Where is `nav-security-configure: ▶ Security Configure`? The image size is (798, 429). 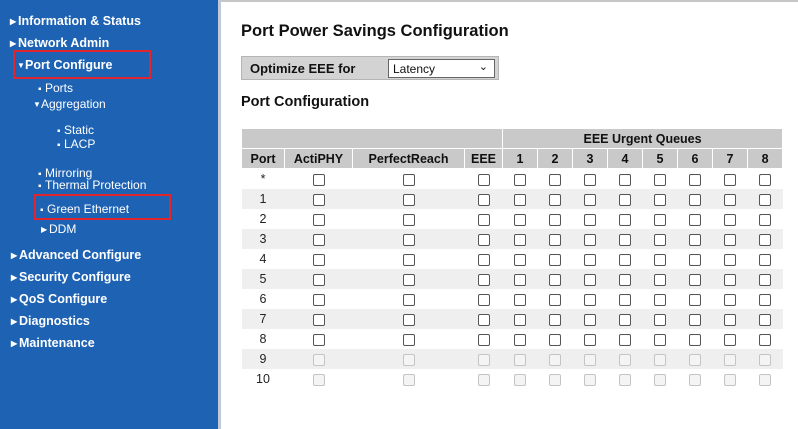
nav-security-configure: ▶ Security Configure is located at coordinates (71, 277).